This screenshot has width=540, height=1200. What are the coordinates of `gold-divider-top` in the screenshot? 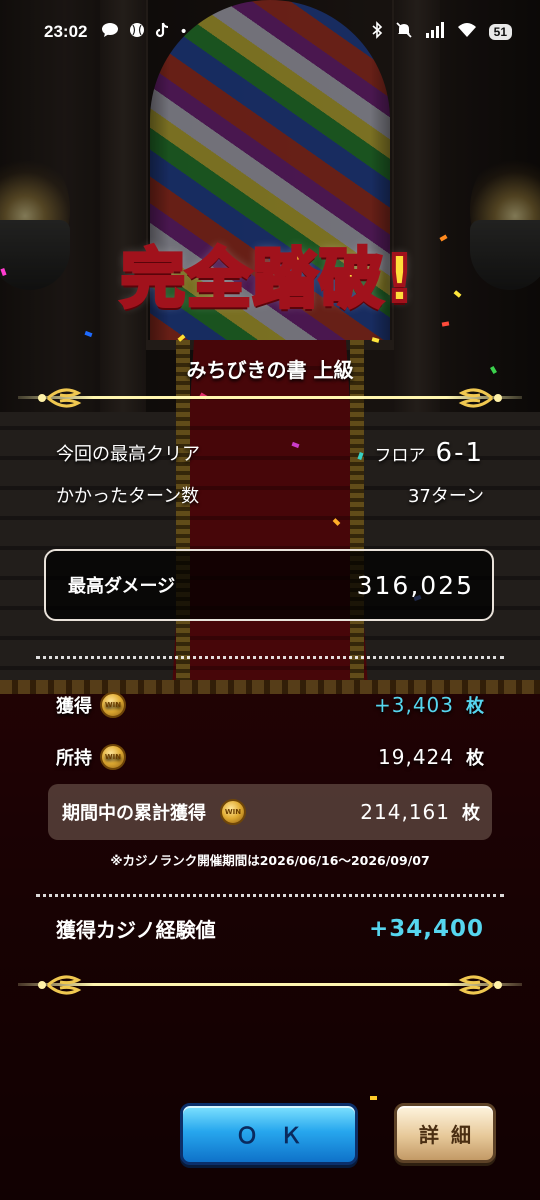 It's located at (270, 398).